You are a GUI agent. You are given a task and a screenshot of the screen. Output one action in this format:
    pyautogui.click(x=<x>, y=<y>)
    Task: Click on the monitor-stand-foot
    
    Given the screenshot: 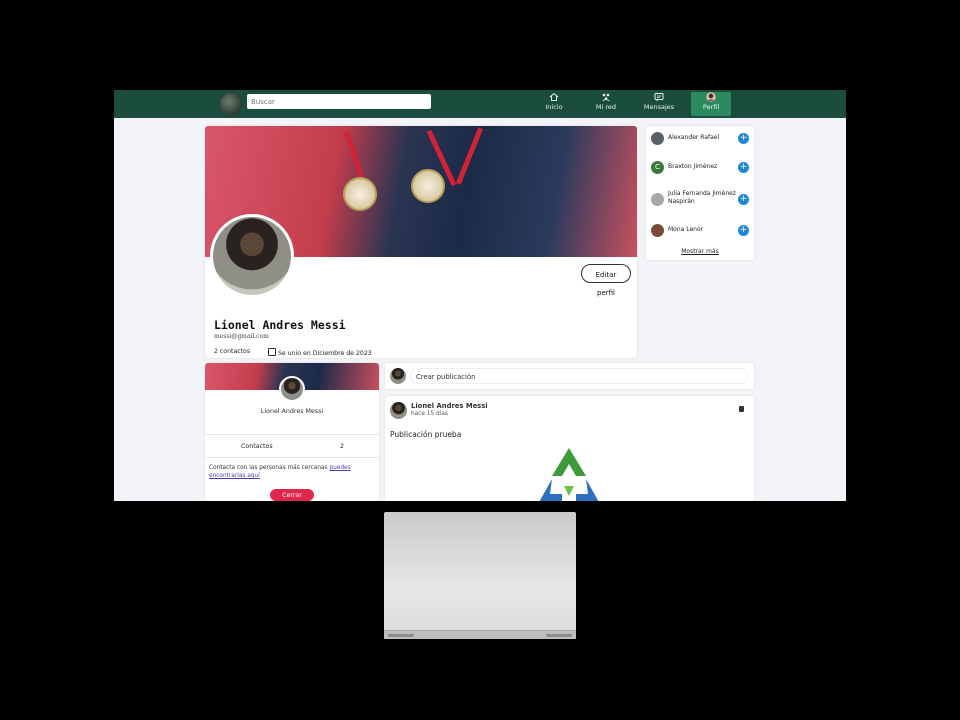 What is the action you would take?
    pyautogui.click(x=480, y=634)
    